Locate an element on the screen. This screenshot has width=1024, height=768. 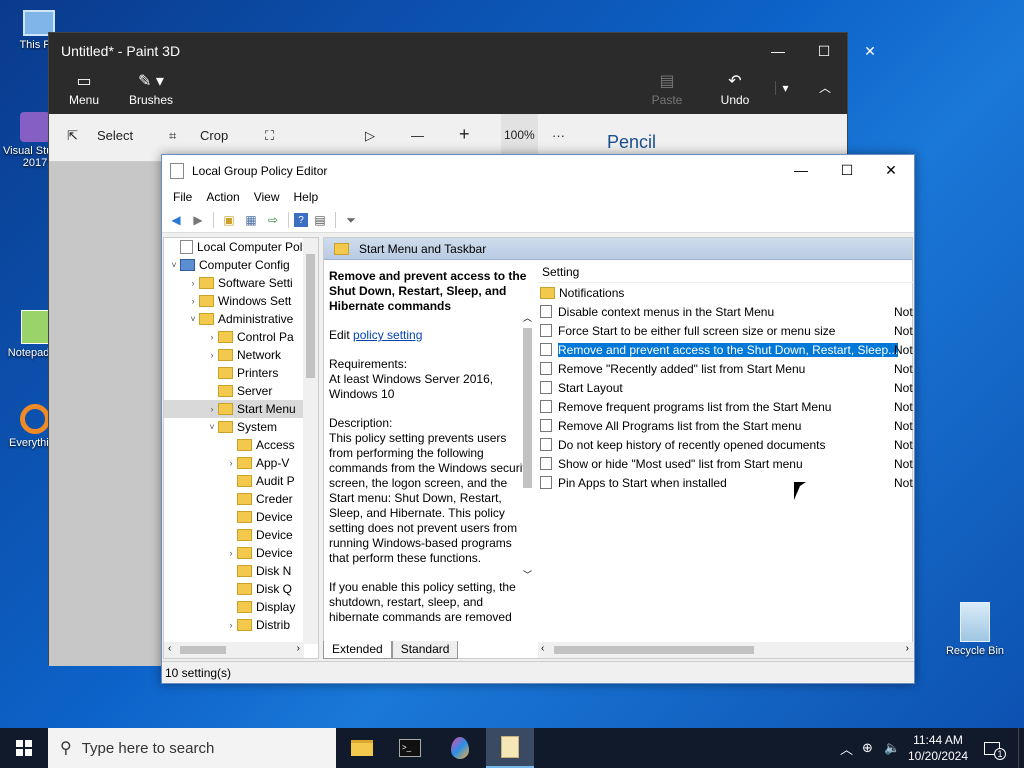
brushes-button: ✎ ▾ Brushes is located at coordinates (151, 89).